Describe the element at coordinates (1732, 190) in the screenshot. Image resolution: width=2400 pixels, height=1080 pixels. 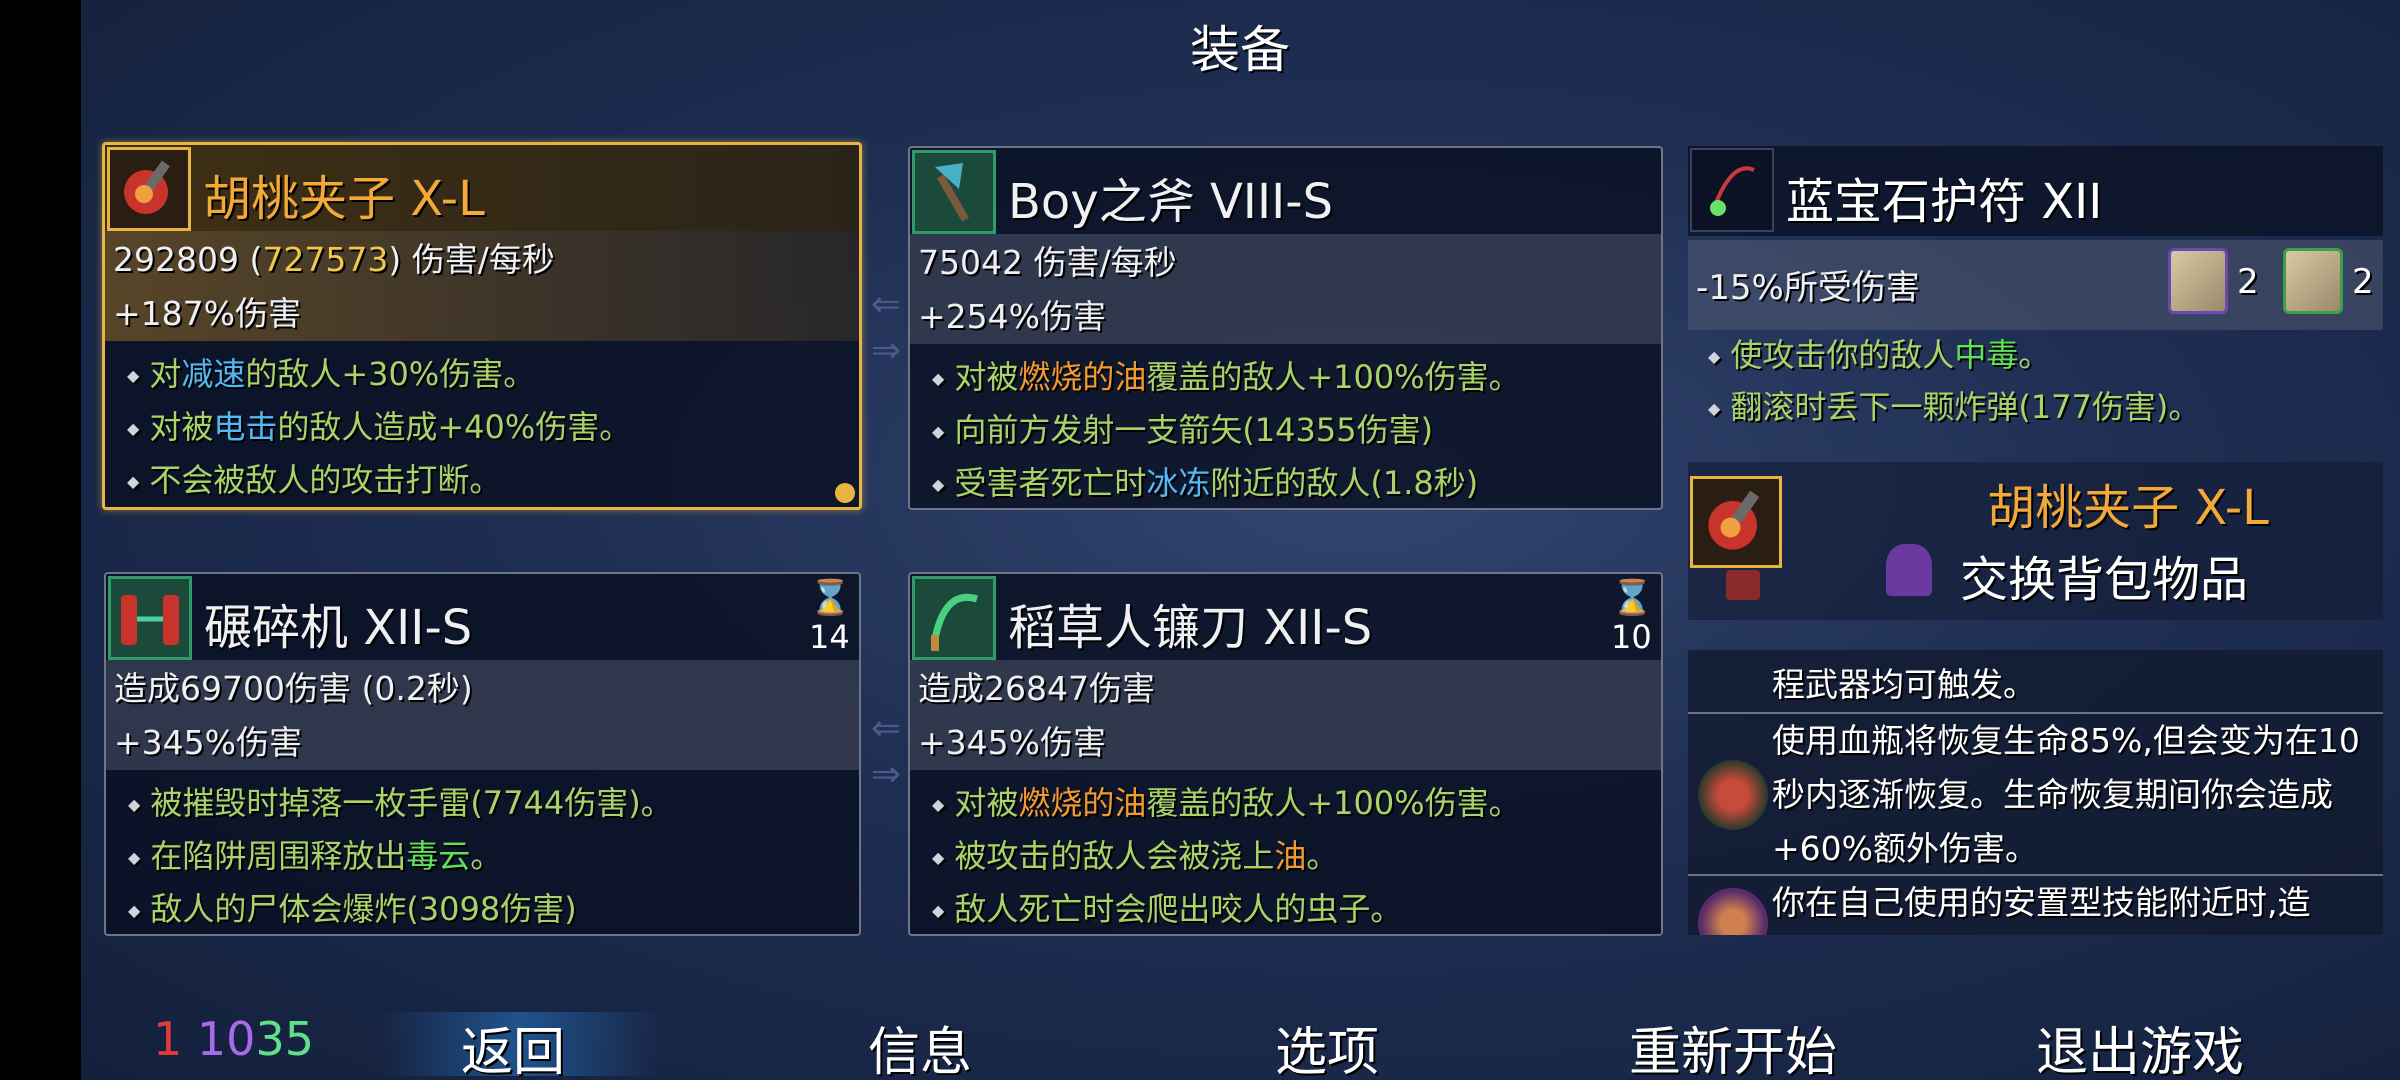
I see `amulet-icon` at that location.